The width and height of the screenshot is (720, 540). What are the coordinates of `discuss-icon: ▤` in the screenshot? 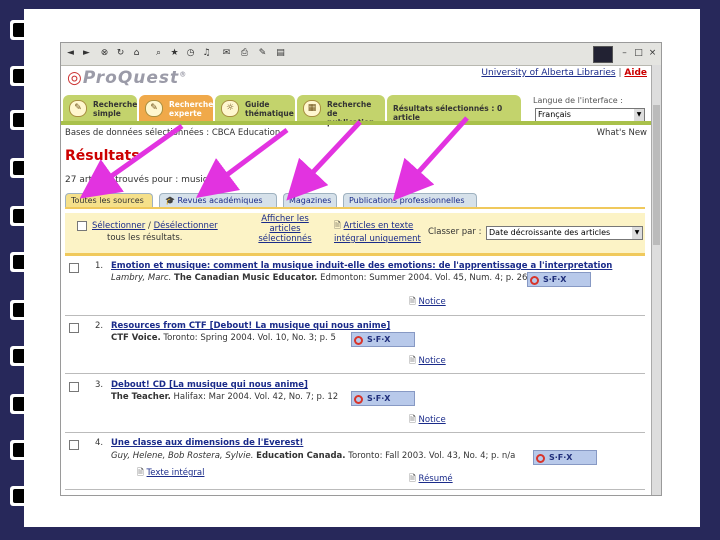 It's located at (280, 53).